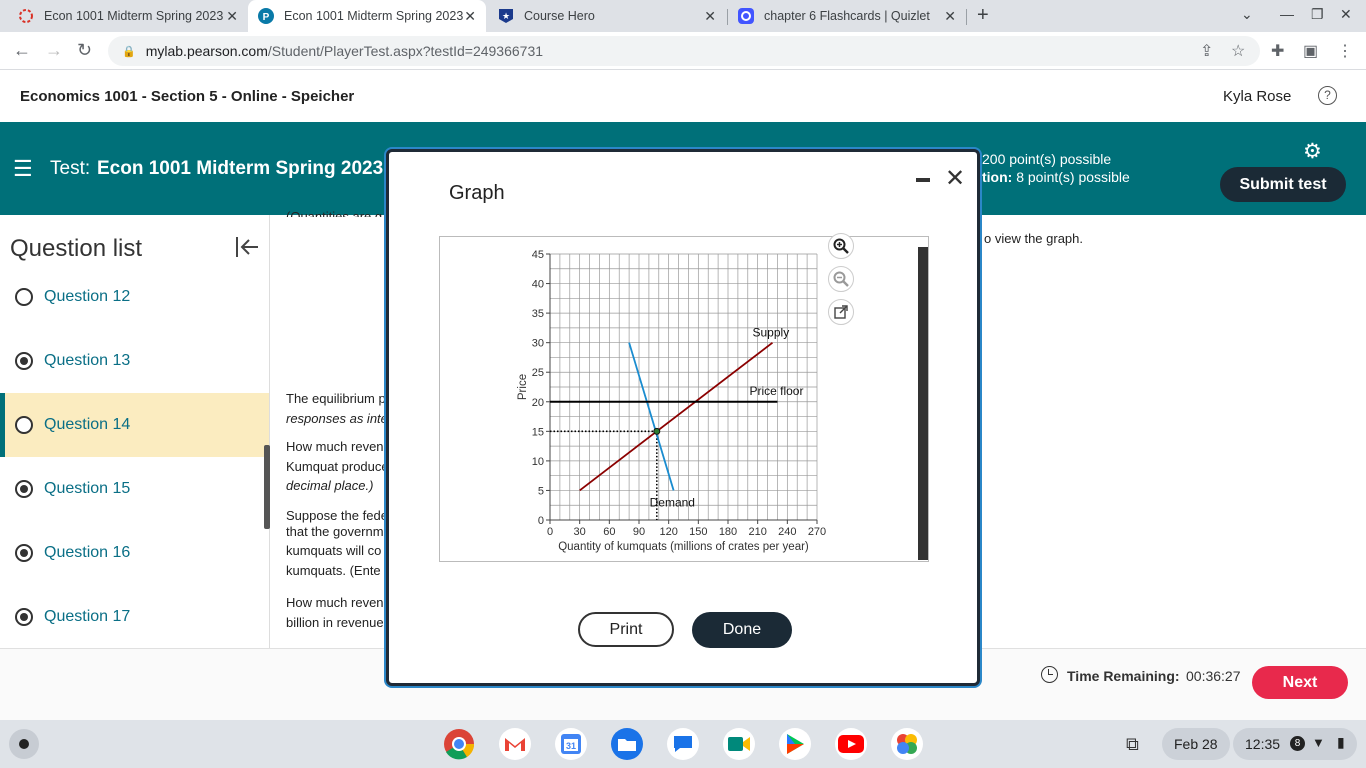  Describe the element at coordinates (523, 387) in the screenshot. I see `y-axis-label: Price` at that location.